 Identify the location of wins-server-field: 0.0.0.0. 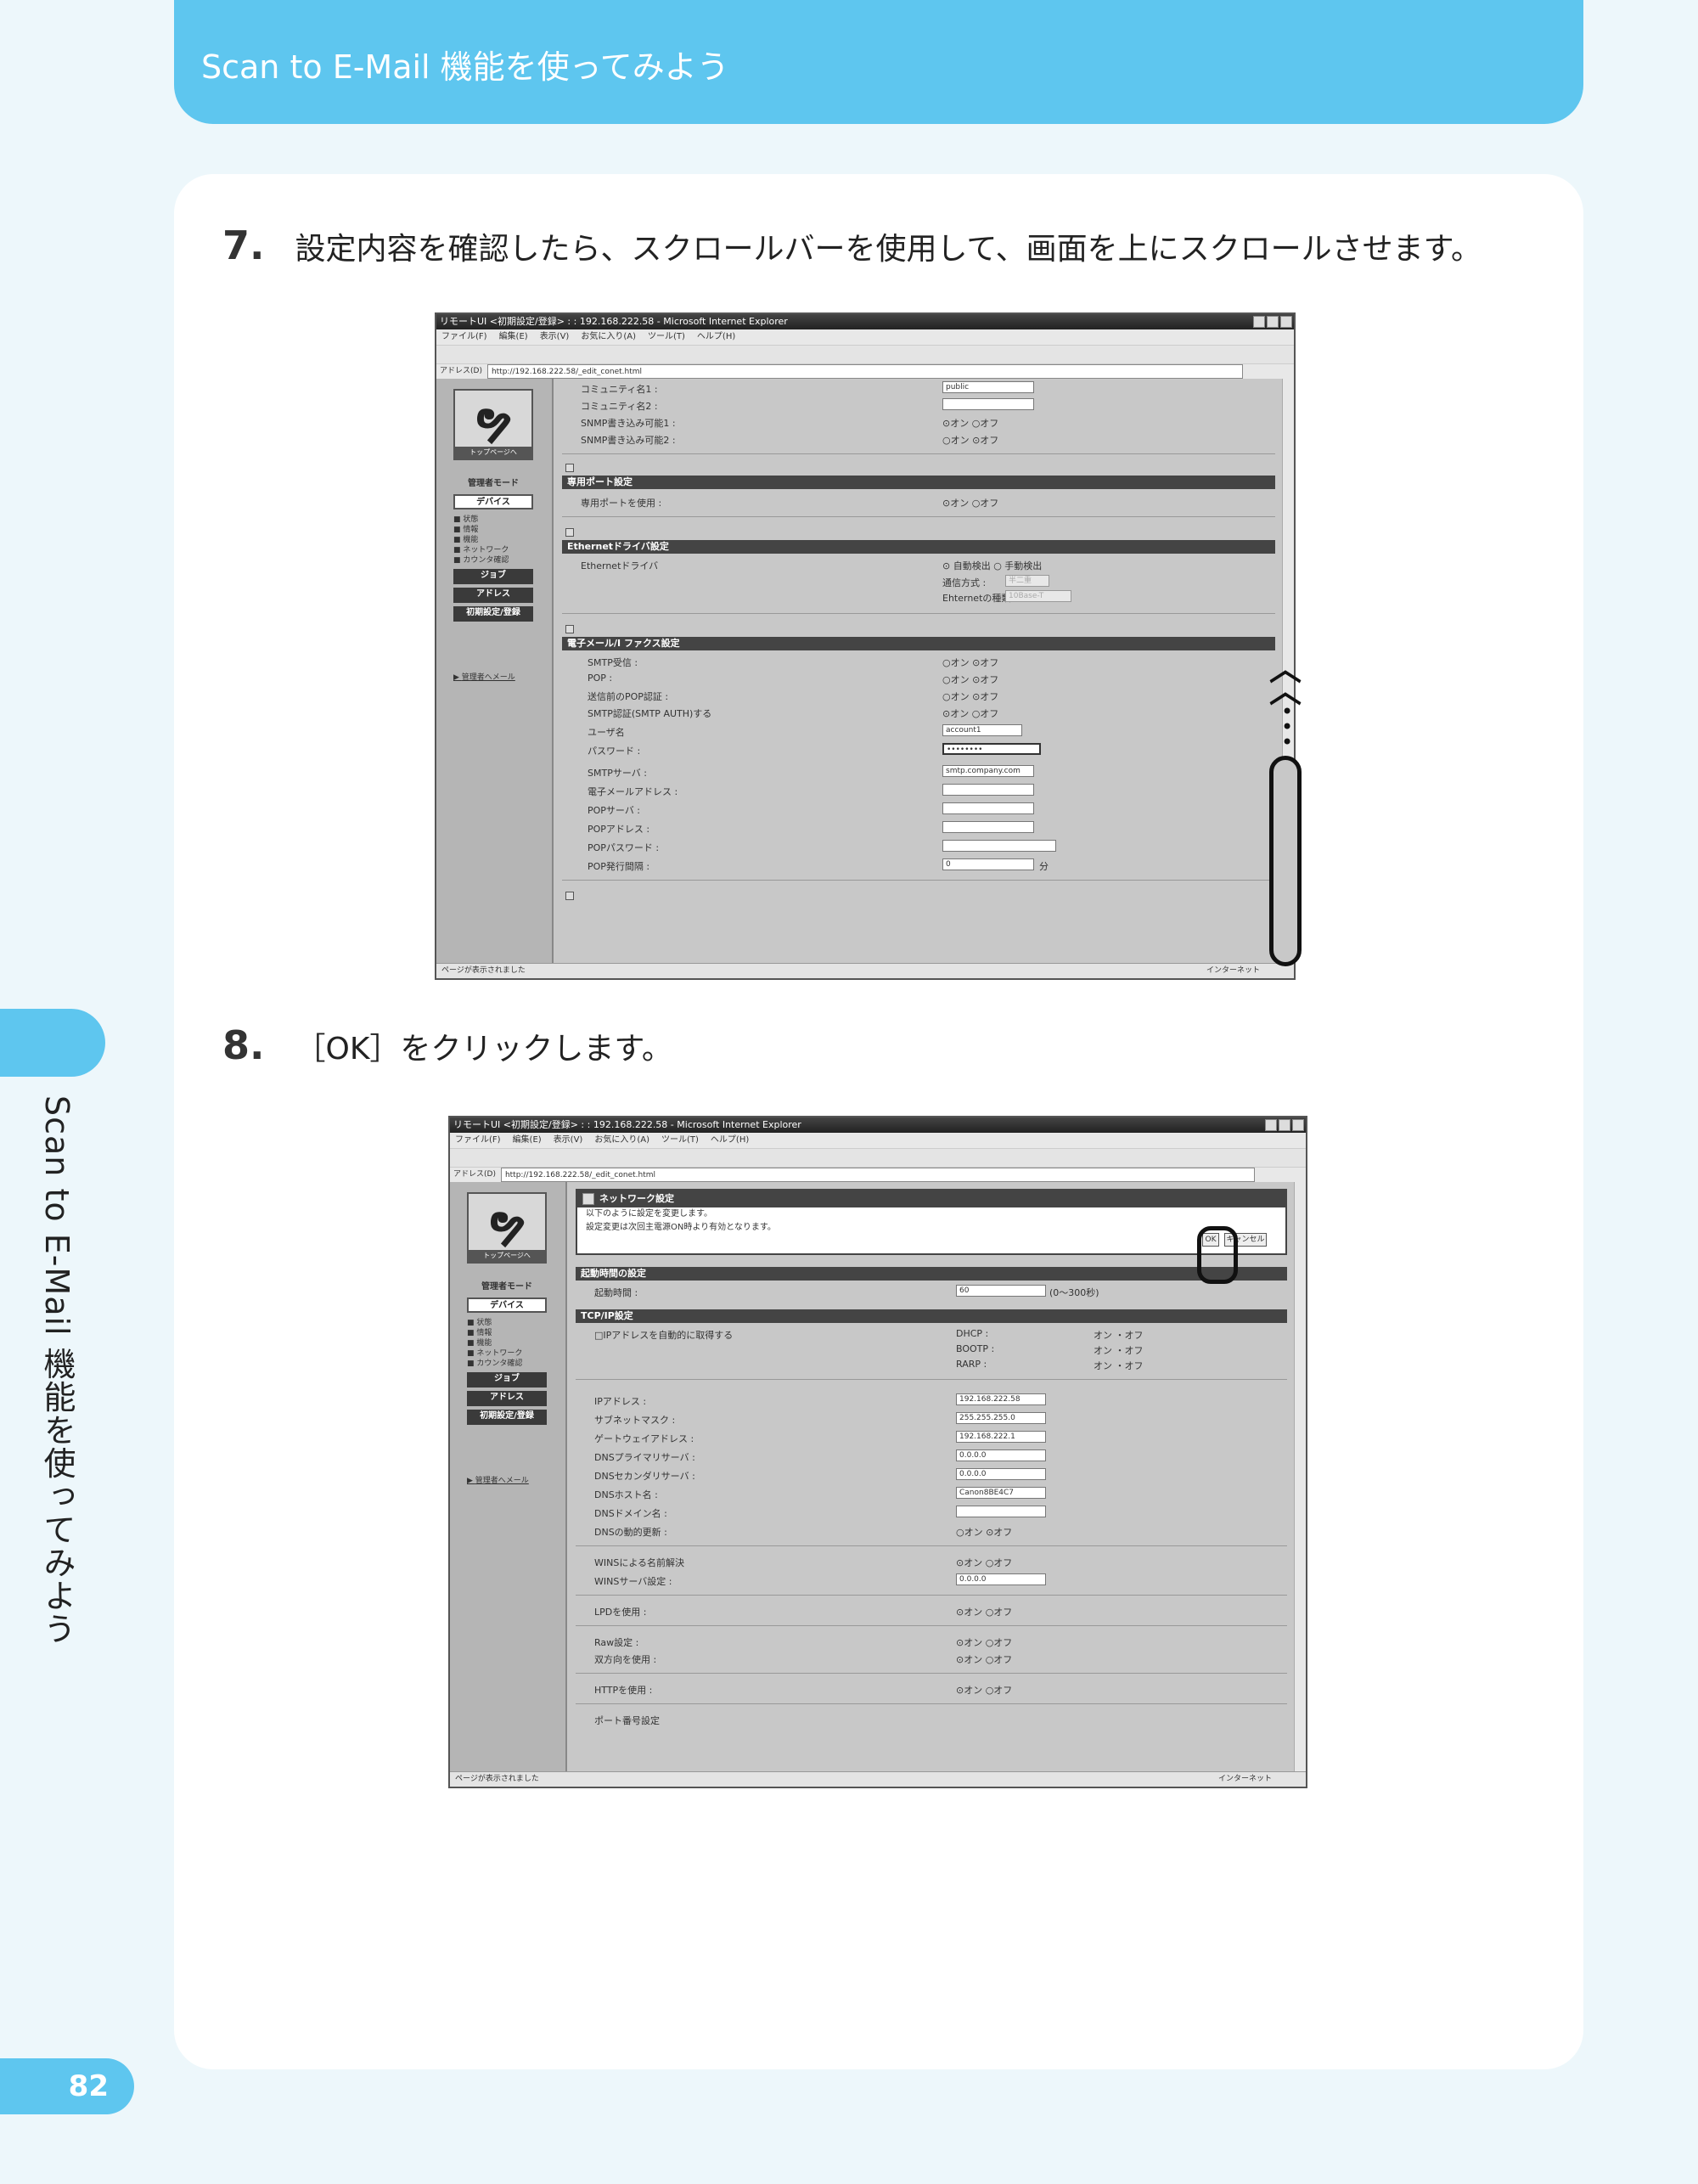
(1001, 1579).